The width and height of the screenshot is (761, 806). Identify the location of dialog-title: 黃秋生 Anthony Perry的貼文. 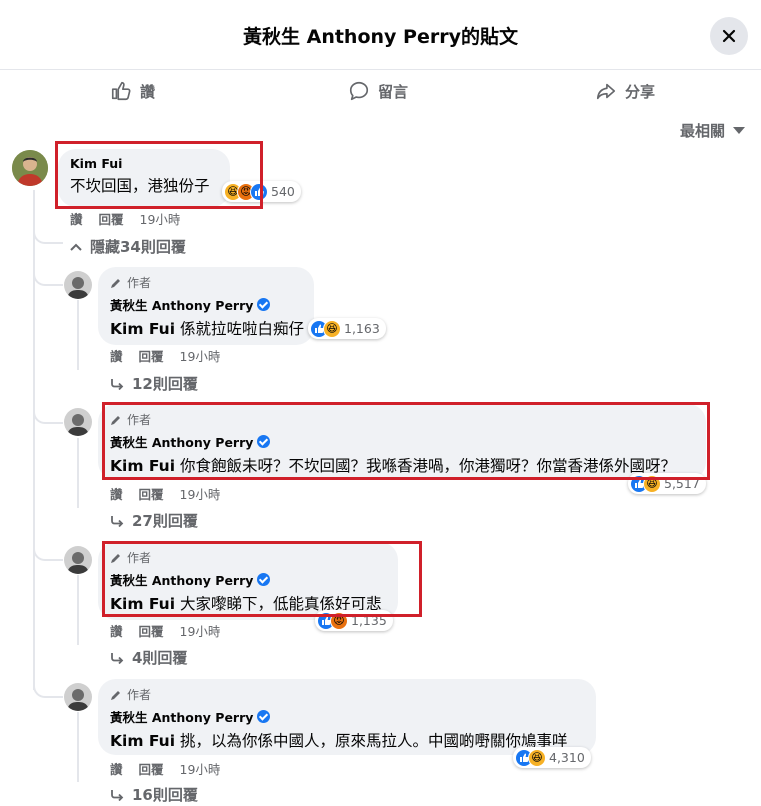
(380, 37).